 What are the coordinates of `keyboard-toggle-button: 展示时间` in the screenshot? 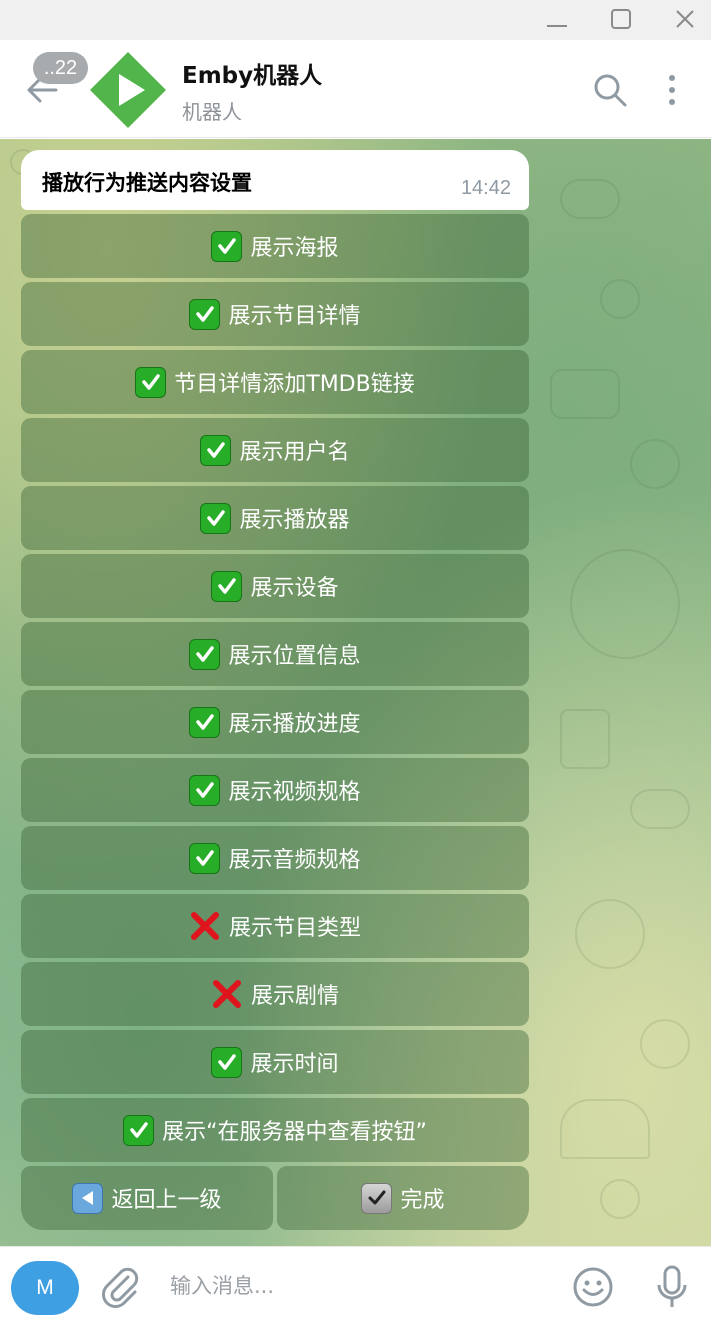 It's located at (275, 1062).